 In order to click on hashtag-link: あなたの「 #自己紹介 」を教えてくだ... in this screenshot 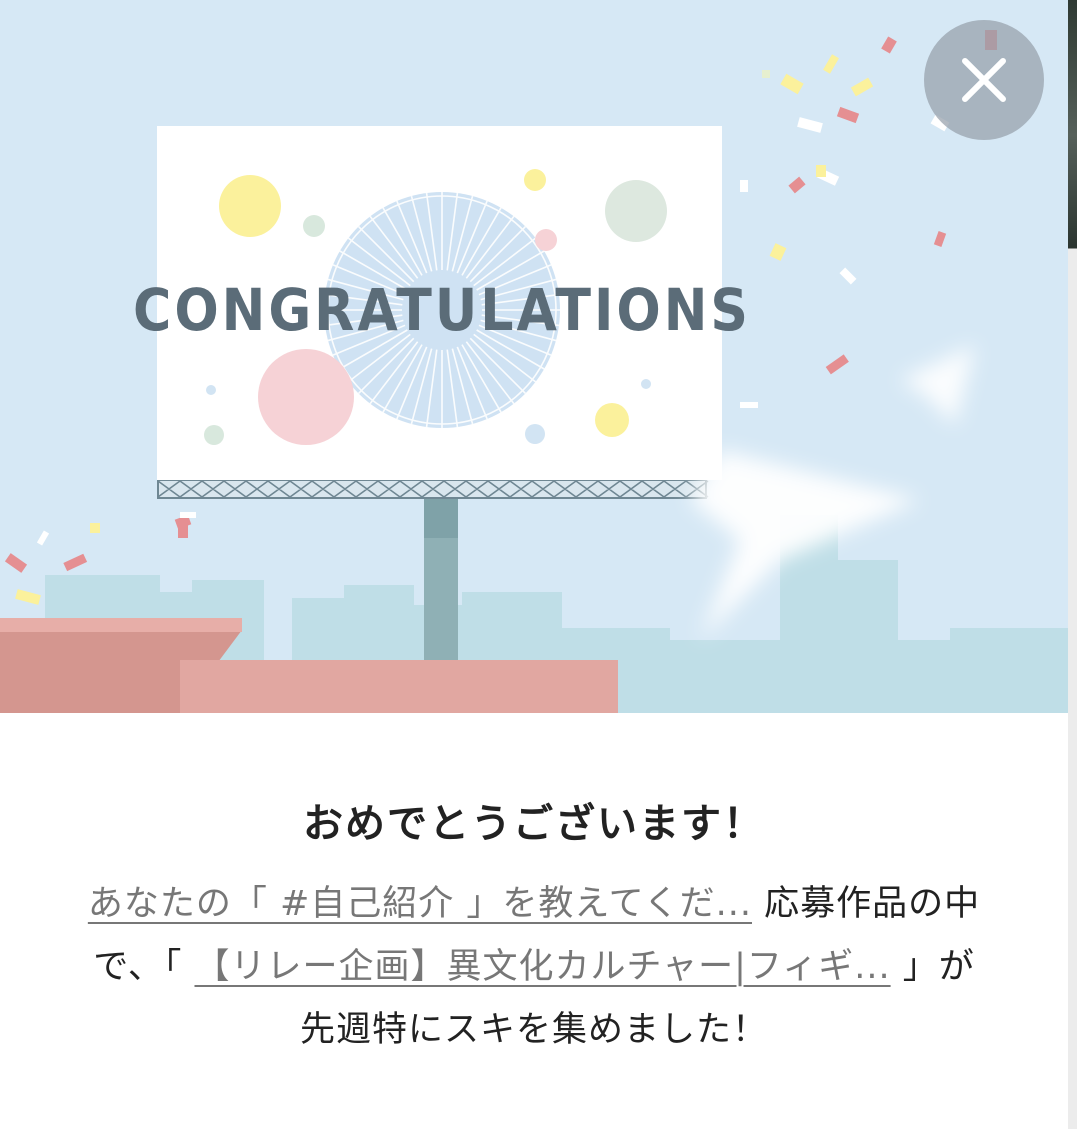, I will do `click(420, 904)`.